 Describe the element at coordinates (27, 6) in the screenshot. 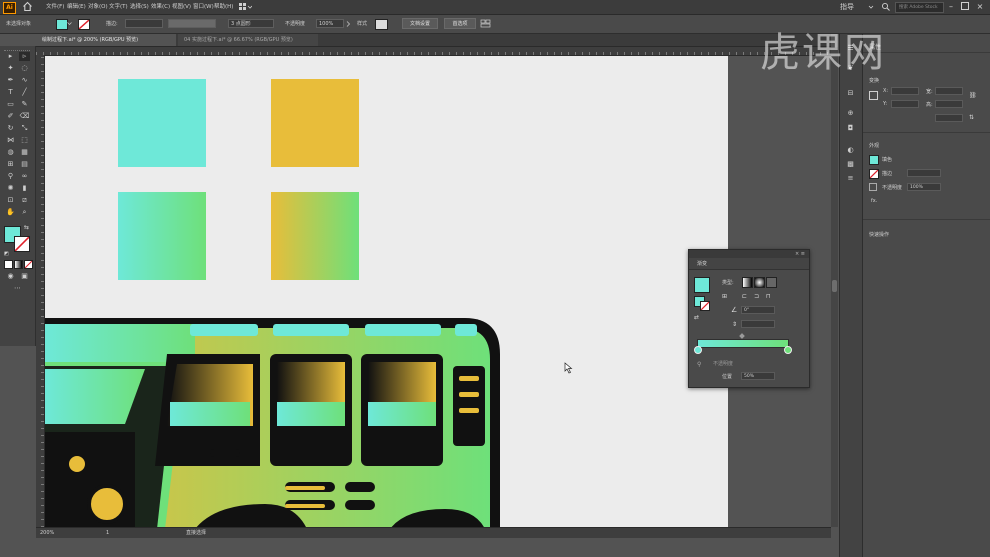

I see `home-icon` at that location.